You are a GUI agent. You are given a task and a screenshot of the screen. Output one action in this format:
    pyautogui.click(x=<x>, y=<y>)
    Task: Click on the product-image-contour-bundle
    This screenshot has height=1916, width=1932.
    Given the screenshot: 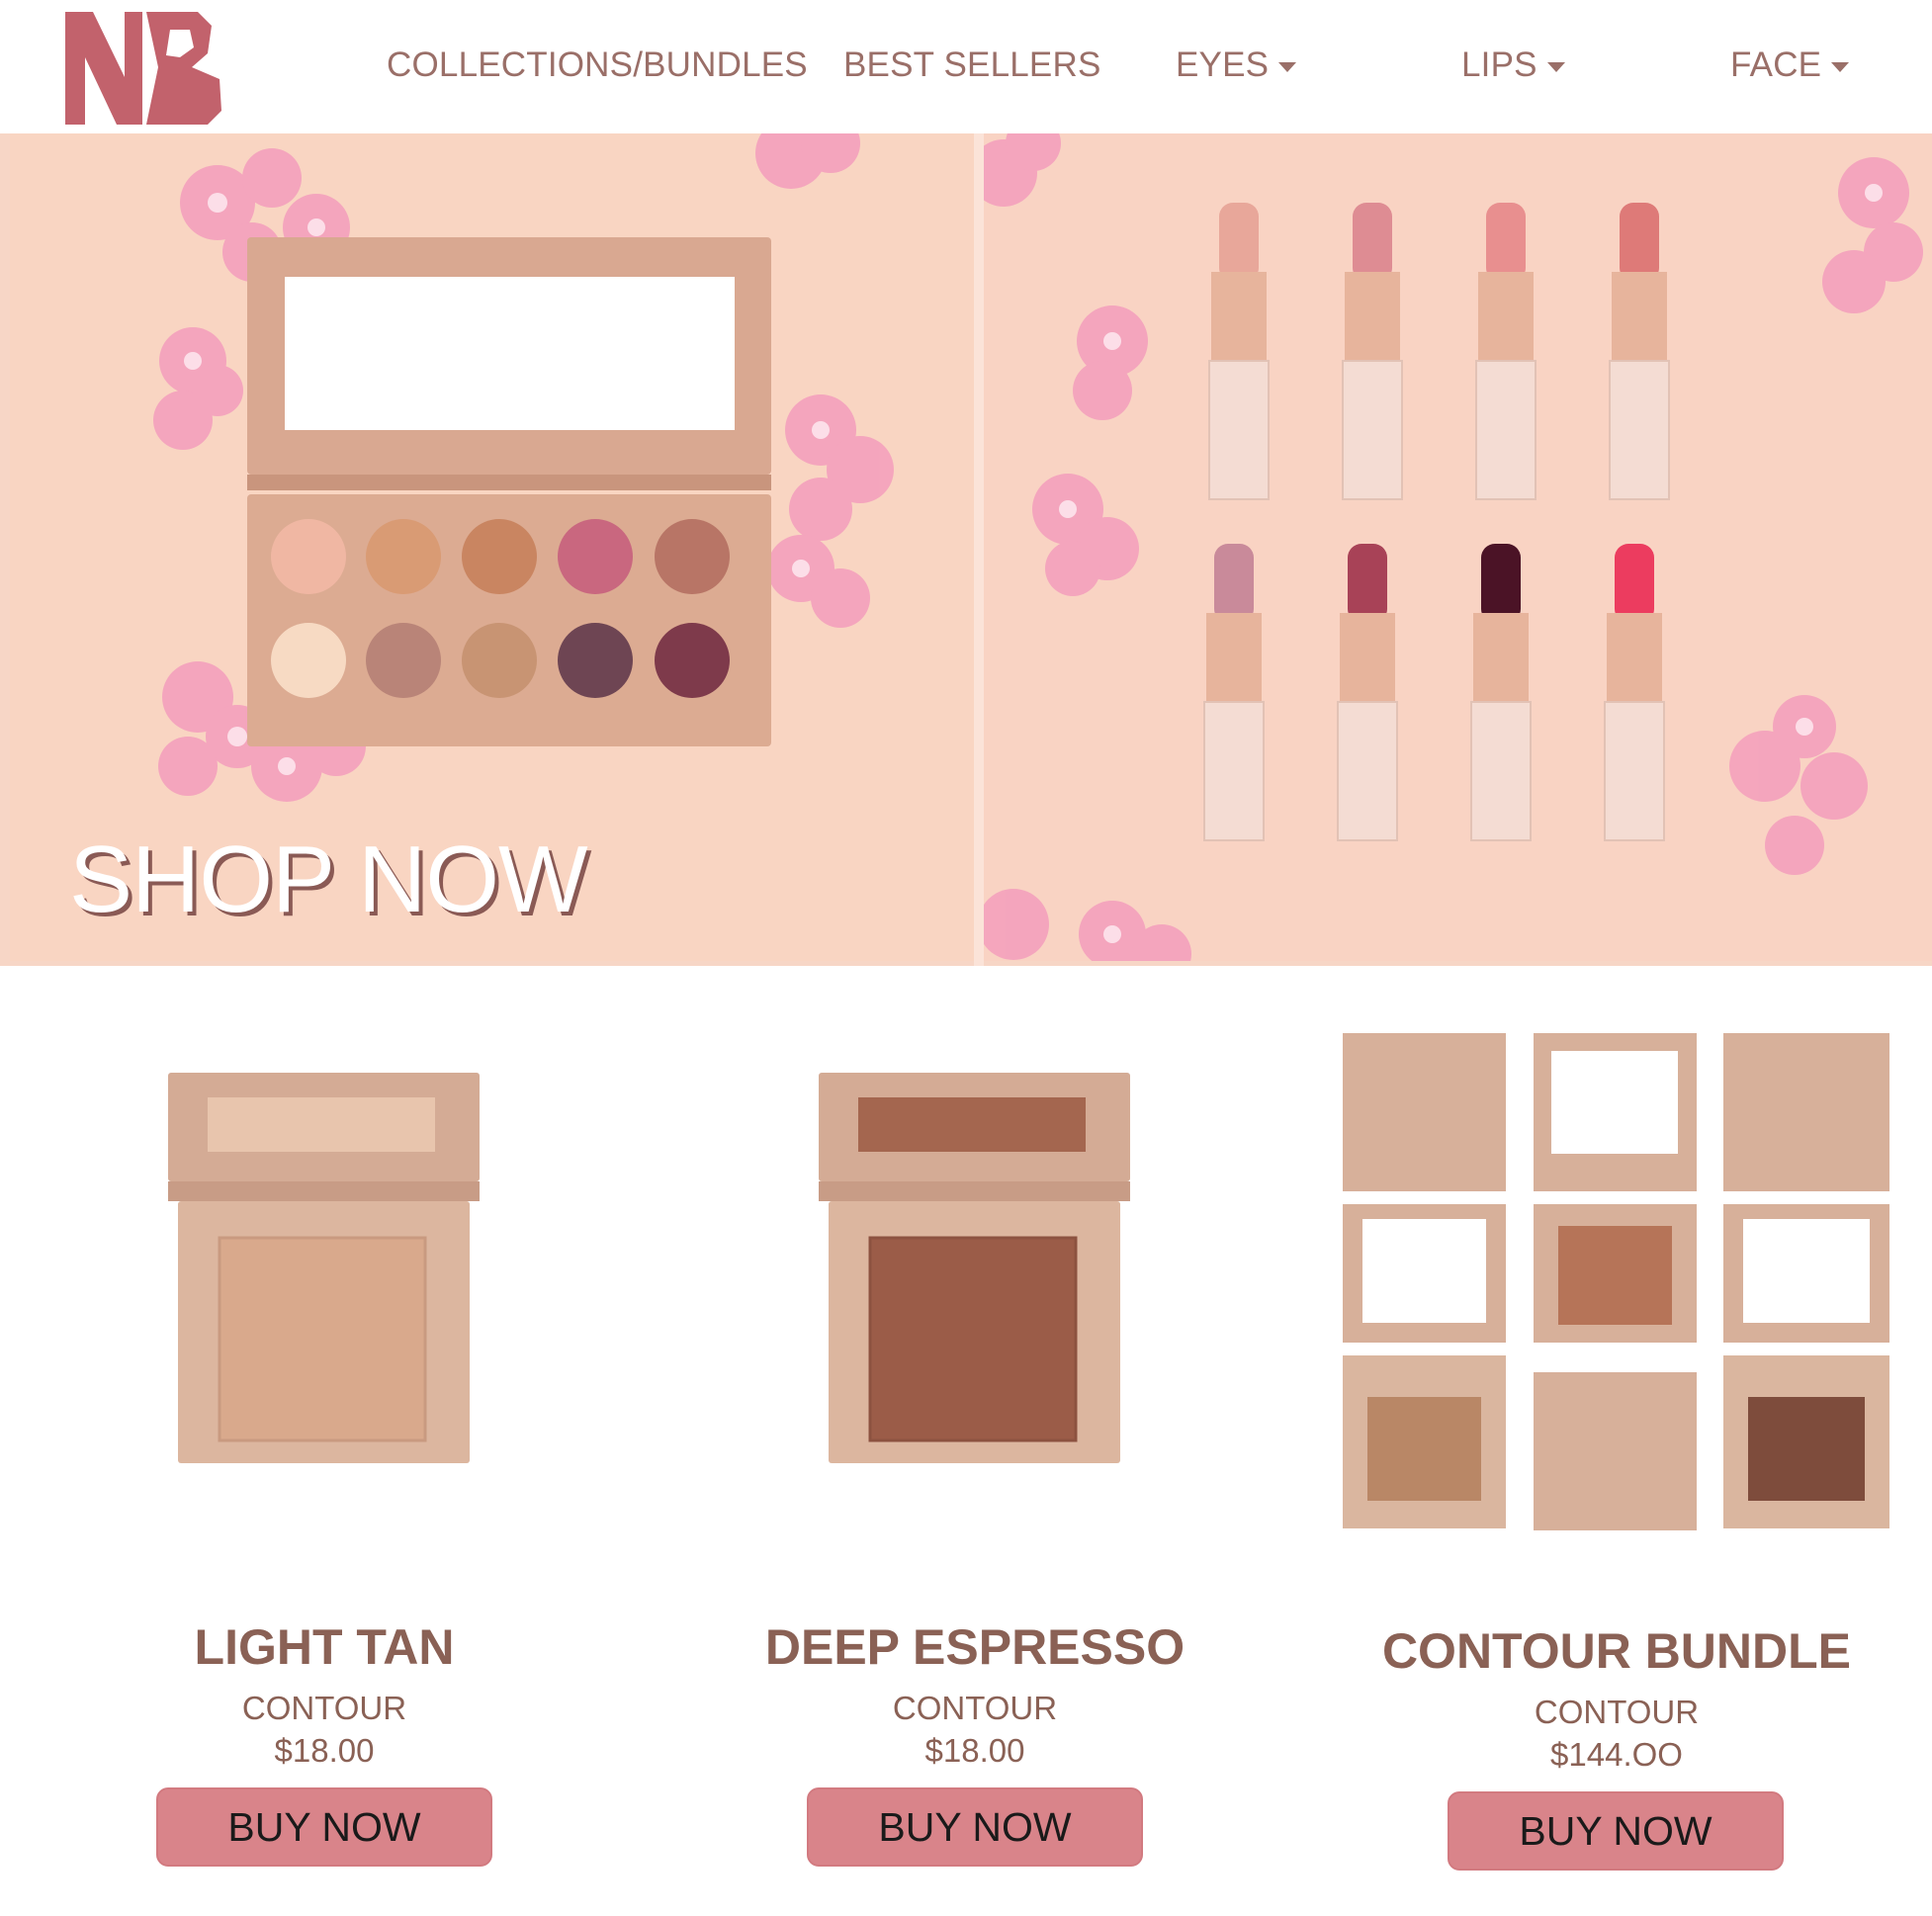 What is the action you would take?
    pyautogui.click(x=1616, y=1283)
    